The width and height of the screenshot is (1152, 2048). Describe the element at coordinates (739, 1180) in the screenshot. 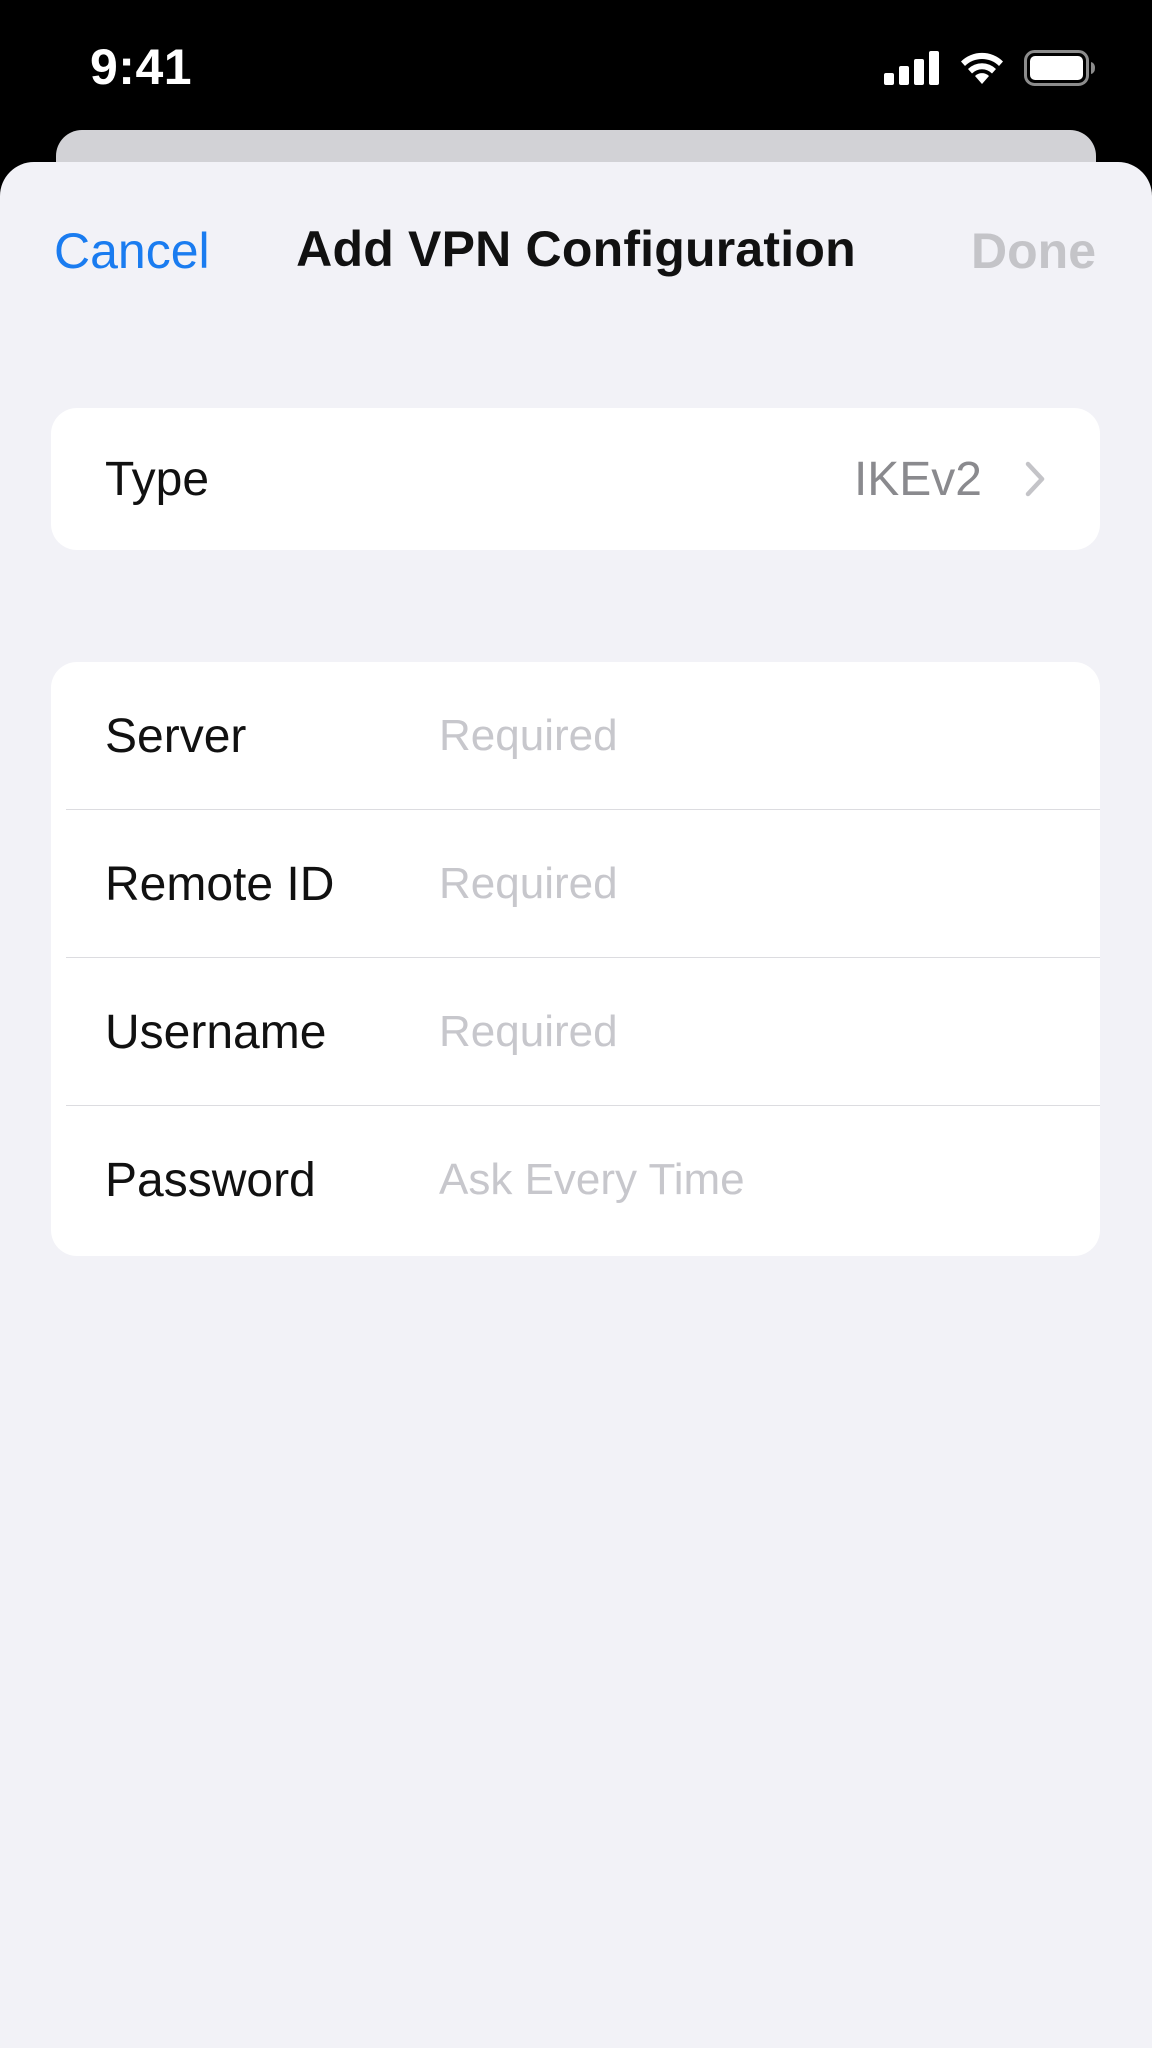

I see `password-input` at that location.